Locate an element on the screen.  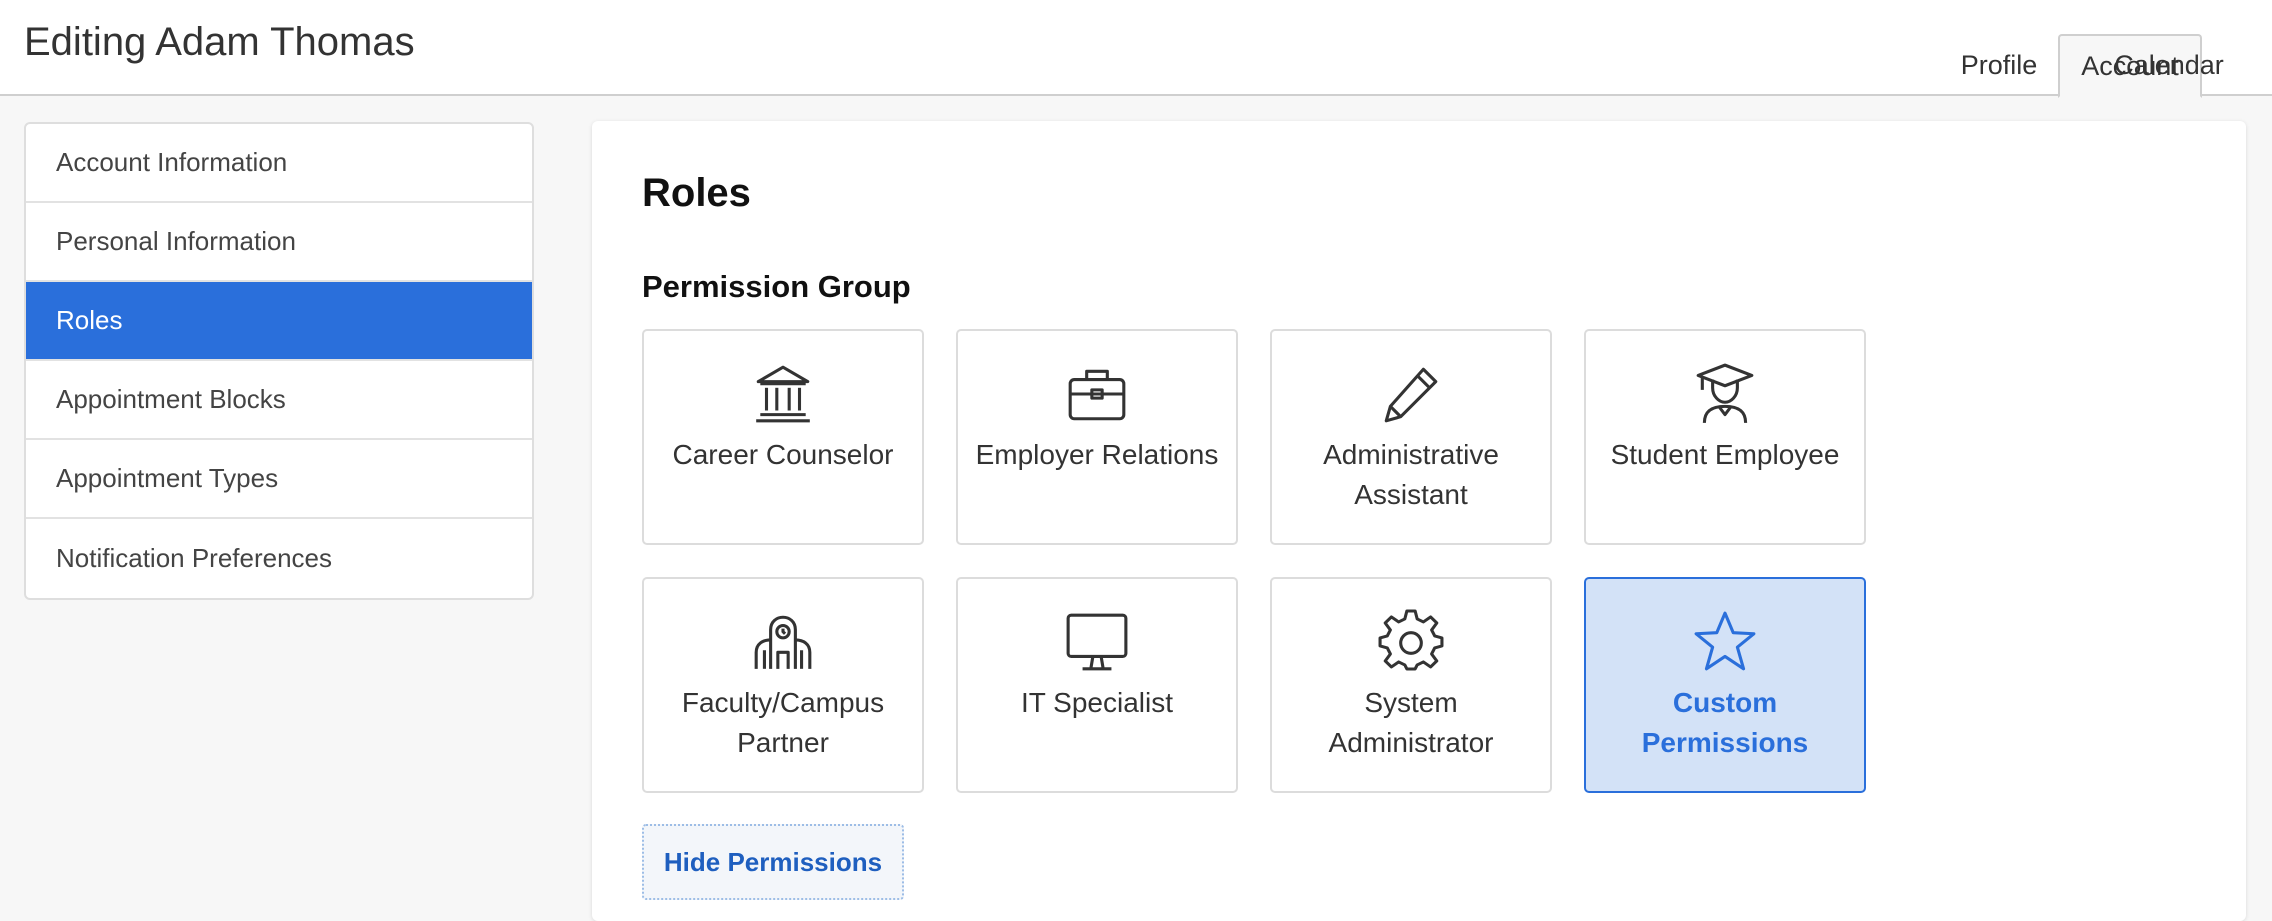
role-card-it-specialist: IT Specialist is located at coordinates (1097, 685).